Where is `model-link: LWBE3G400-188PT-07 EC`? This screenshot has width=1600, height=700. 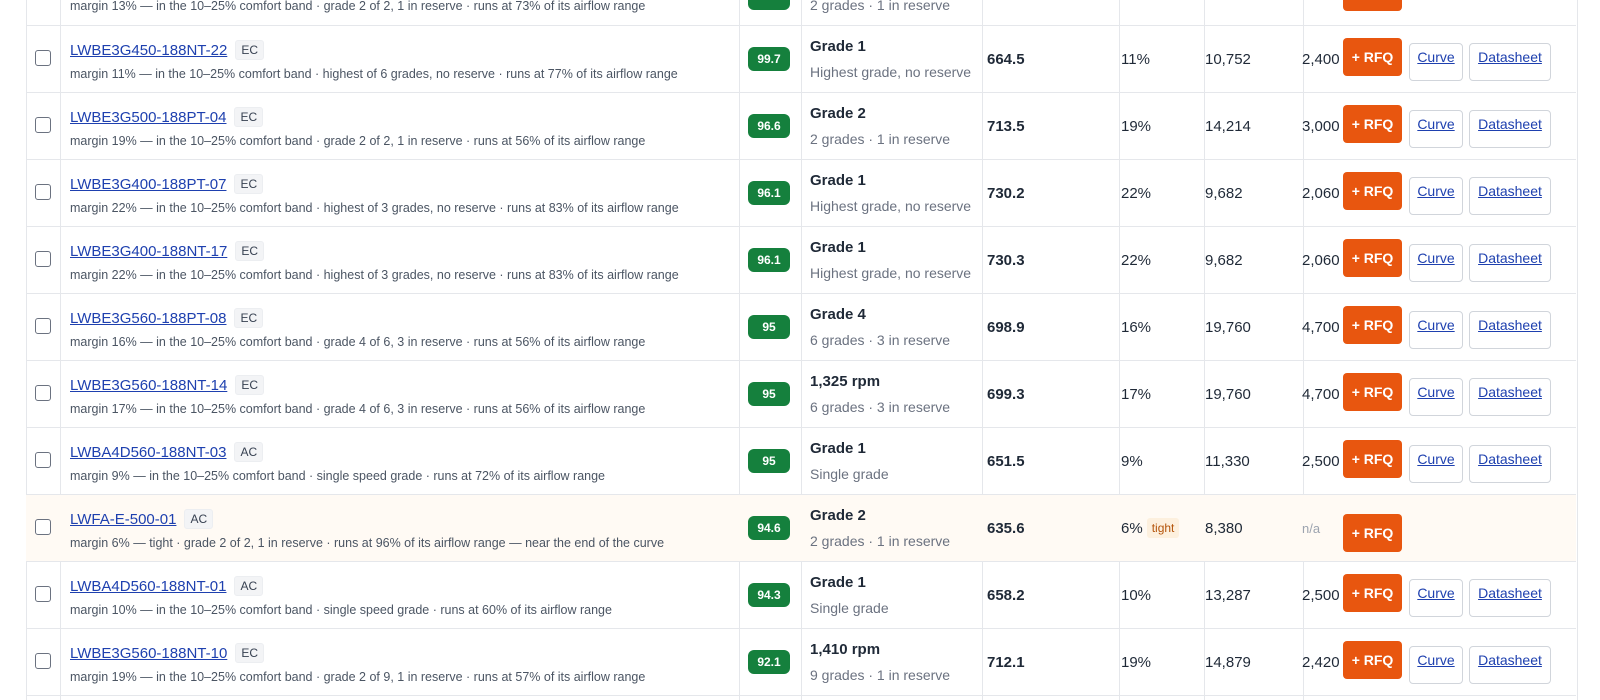
model-link: LWBE3G400-188PT-07 EC is located at coordinates (167, 184).